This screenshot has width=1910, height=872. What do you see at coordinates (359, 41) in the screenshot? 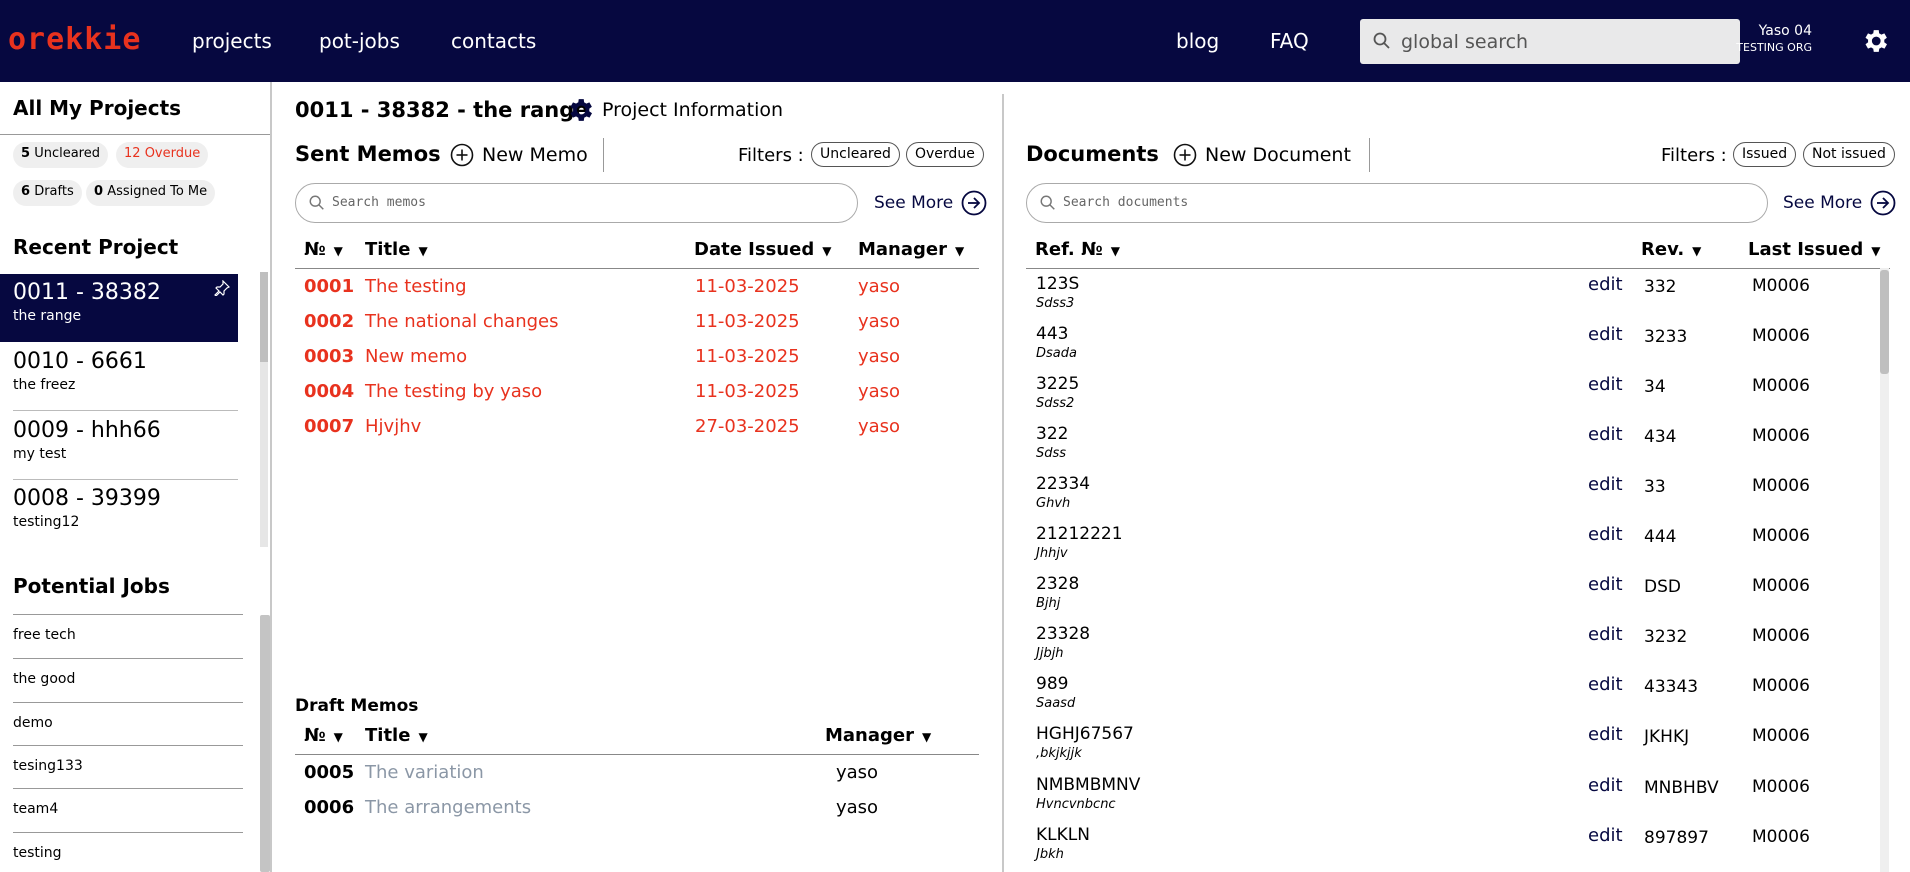
I see `nav-pot-jobs: pot-jobs` at bounding box center [359, 41].